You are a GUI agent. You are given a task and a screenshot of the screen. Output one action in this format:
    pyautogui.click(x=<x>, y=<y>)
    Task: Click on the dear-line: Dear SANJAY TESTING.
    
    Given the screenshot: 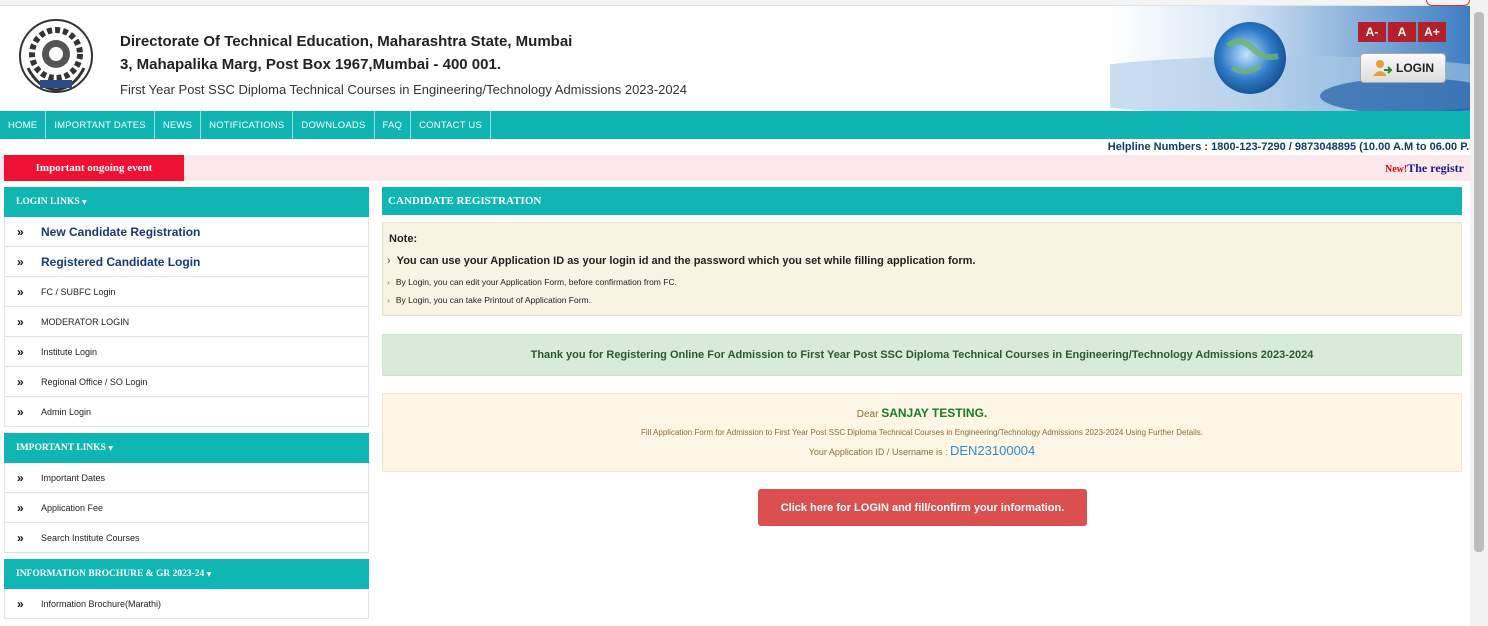 What is the action you would take?
    pyautogui.click(x=922, y=413)
    